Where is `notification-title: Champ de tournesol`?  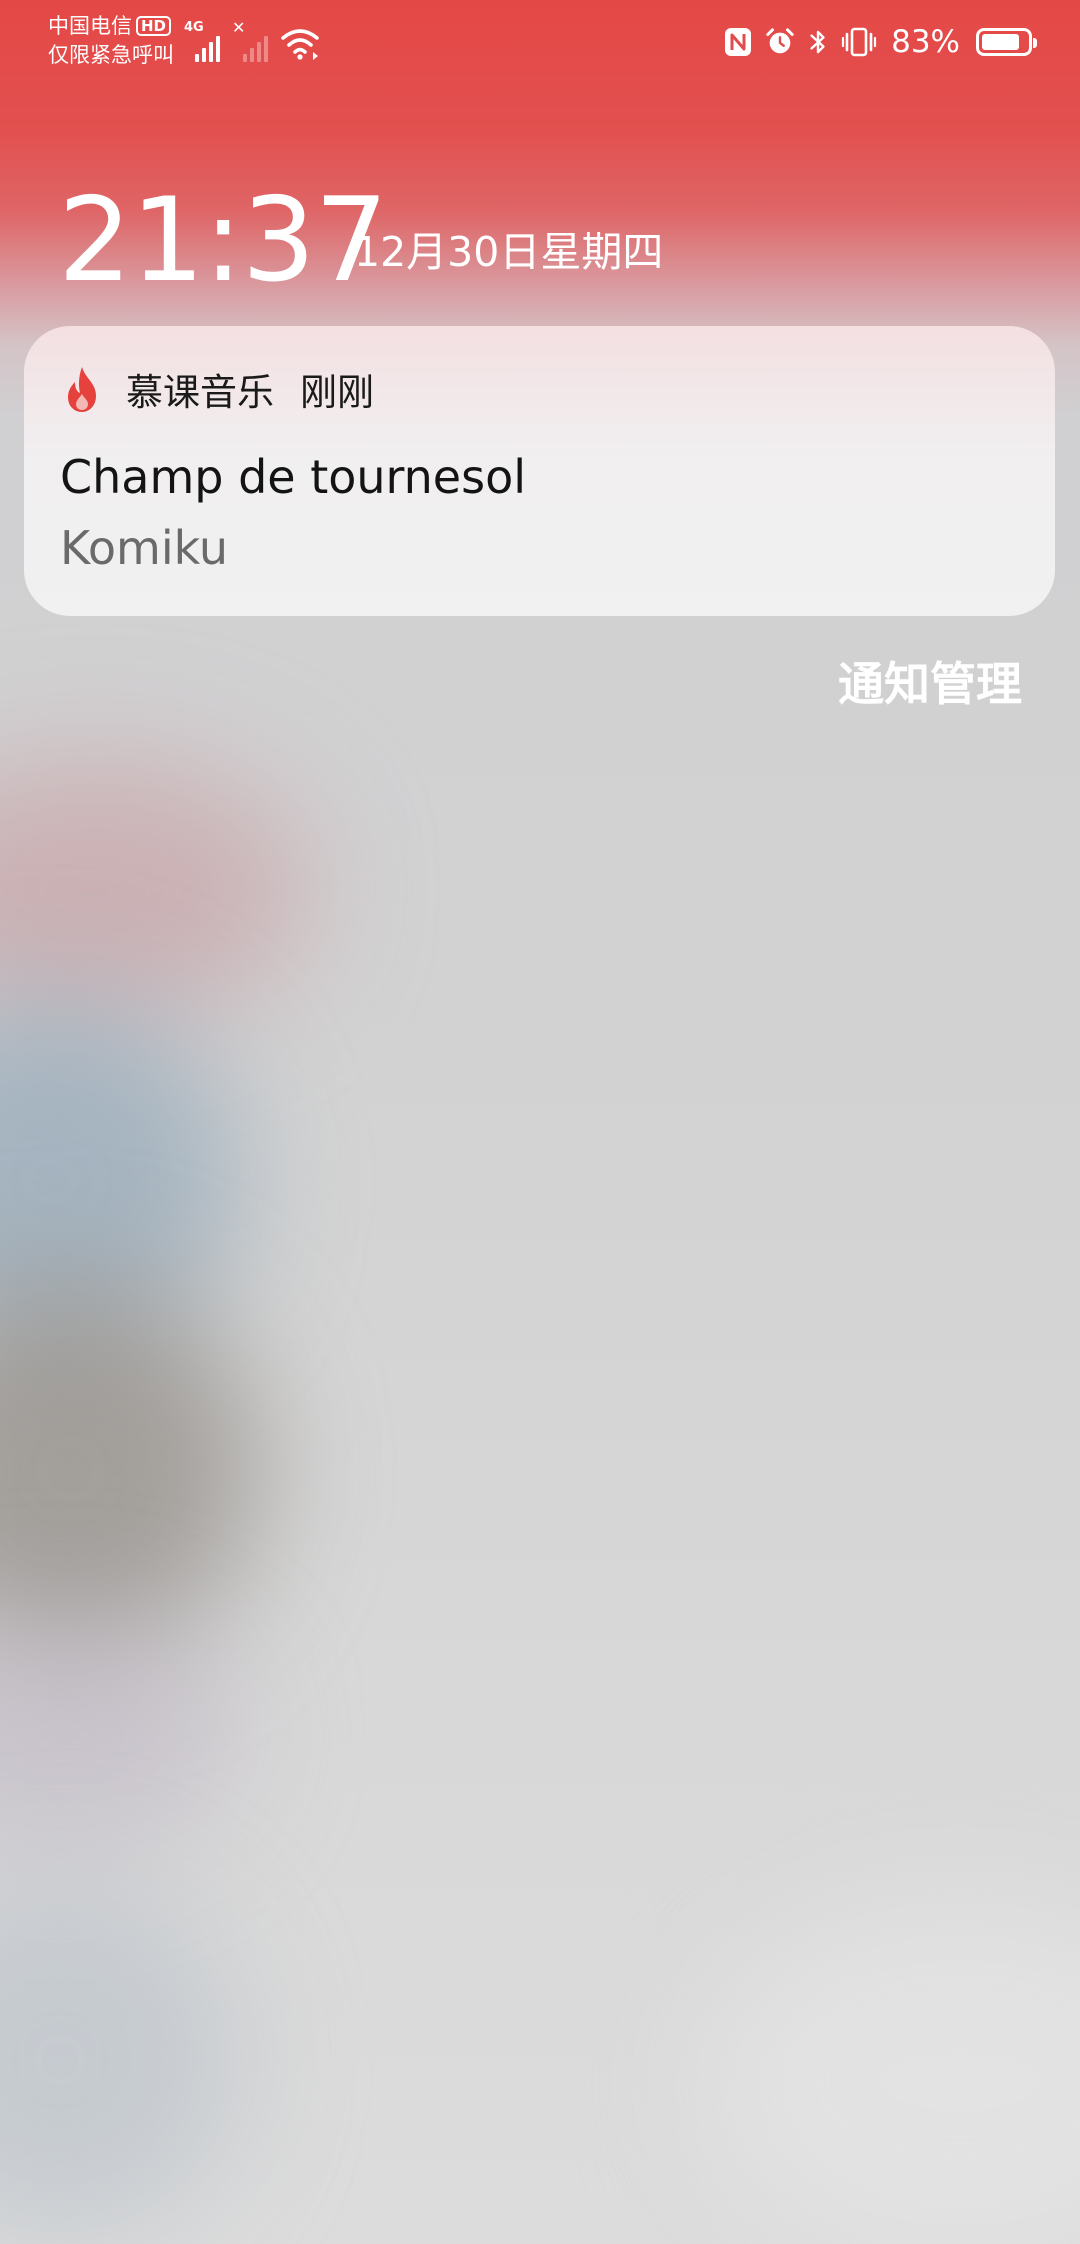 notification-title: Champ de tournesol is located at coordinates (293, 477).